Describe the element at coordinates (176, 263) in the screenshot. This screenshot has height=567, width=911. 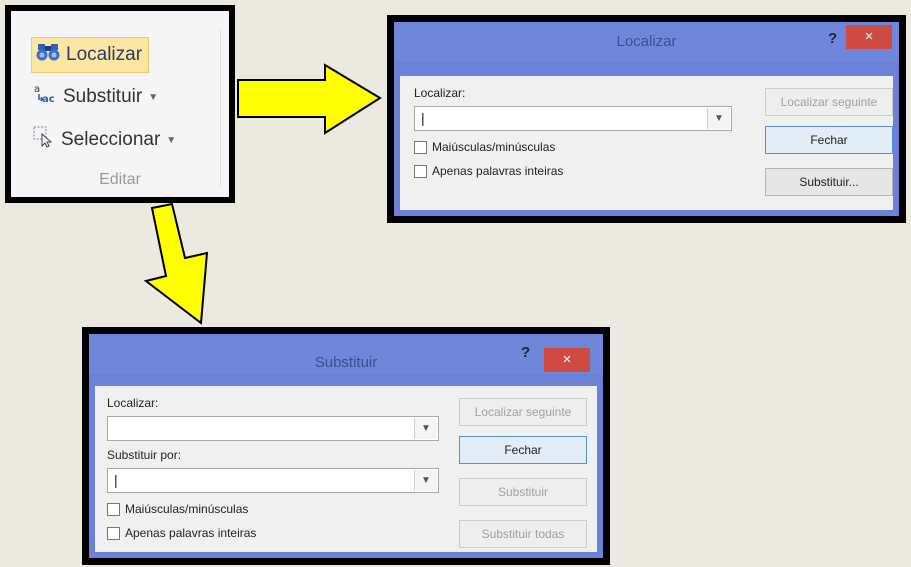
I see `down-arrow-icon` at that location.